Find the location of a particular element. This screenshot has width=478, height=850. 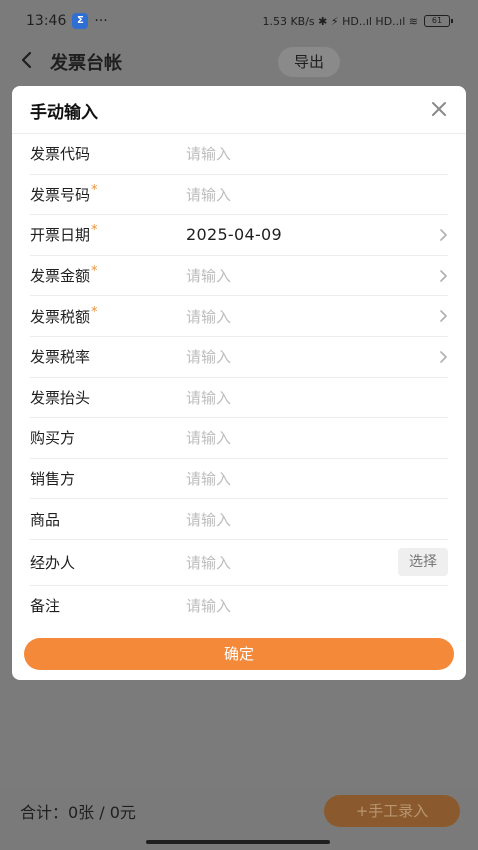

page-title: 发票台帐 is located at coordinates (86, 63).